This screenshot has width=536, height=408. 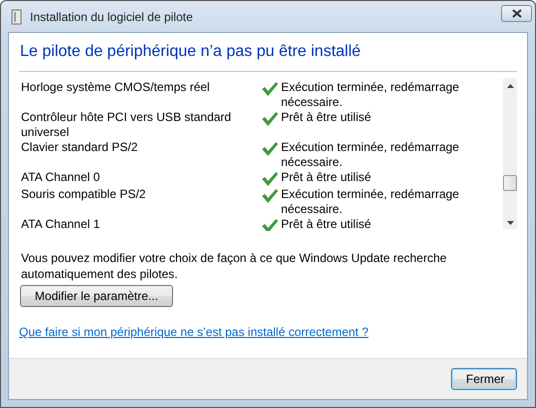 What do you see at coordinates (61, 224) in the screenshot?
I see `device-name: ATA Channel 1` at bounding box center [61, 224].